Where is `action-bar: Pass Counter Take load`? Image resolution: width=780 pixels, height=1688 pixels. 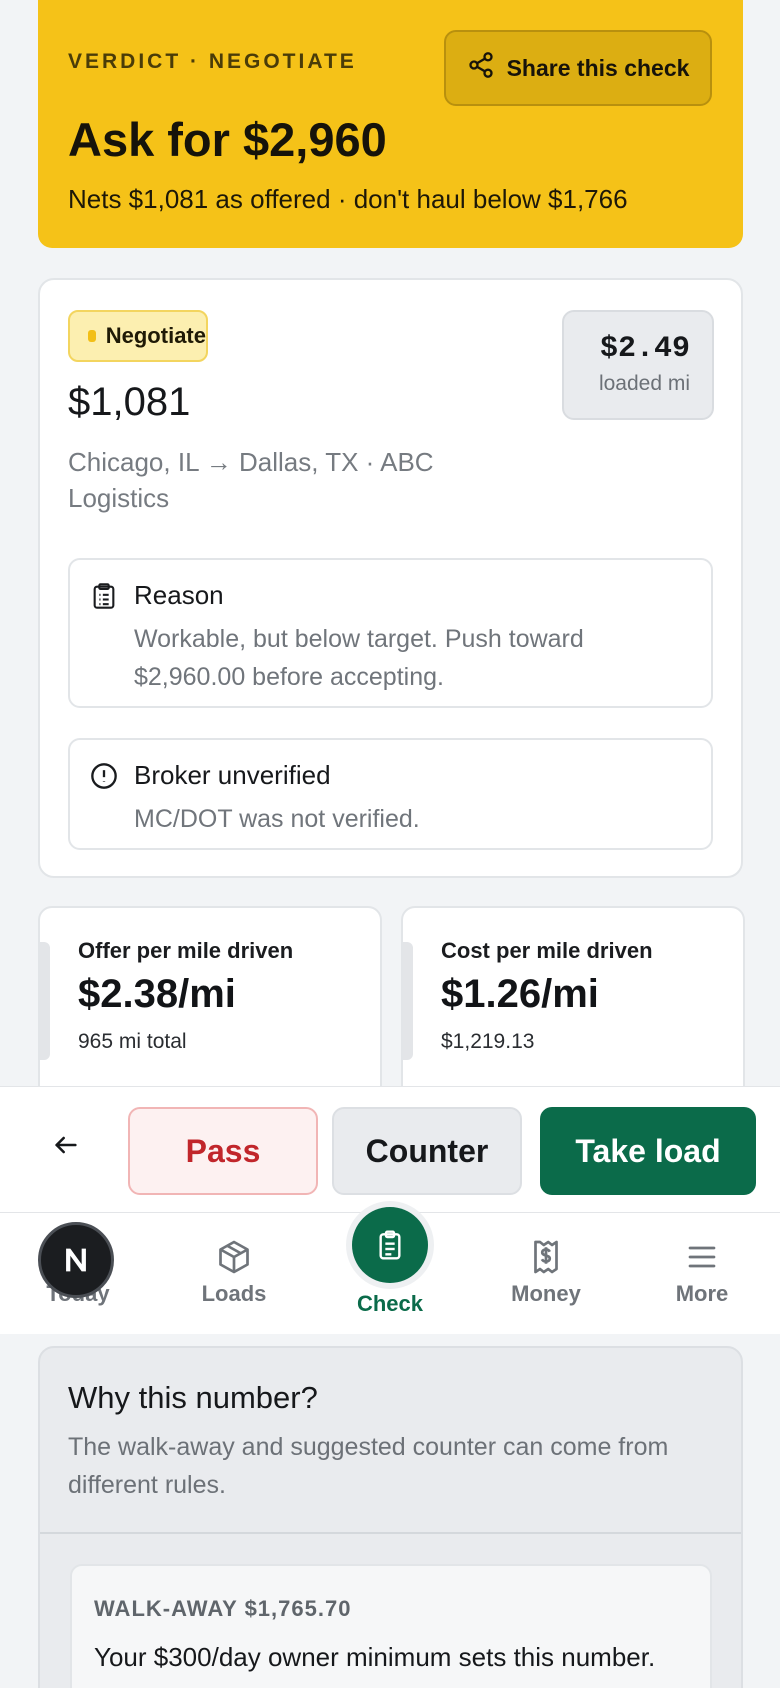
action-bar: Pass Counter Take load is located at coordinates (390, 1149).